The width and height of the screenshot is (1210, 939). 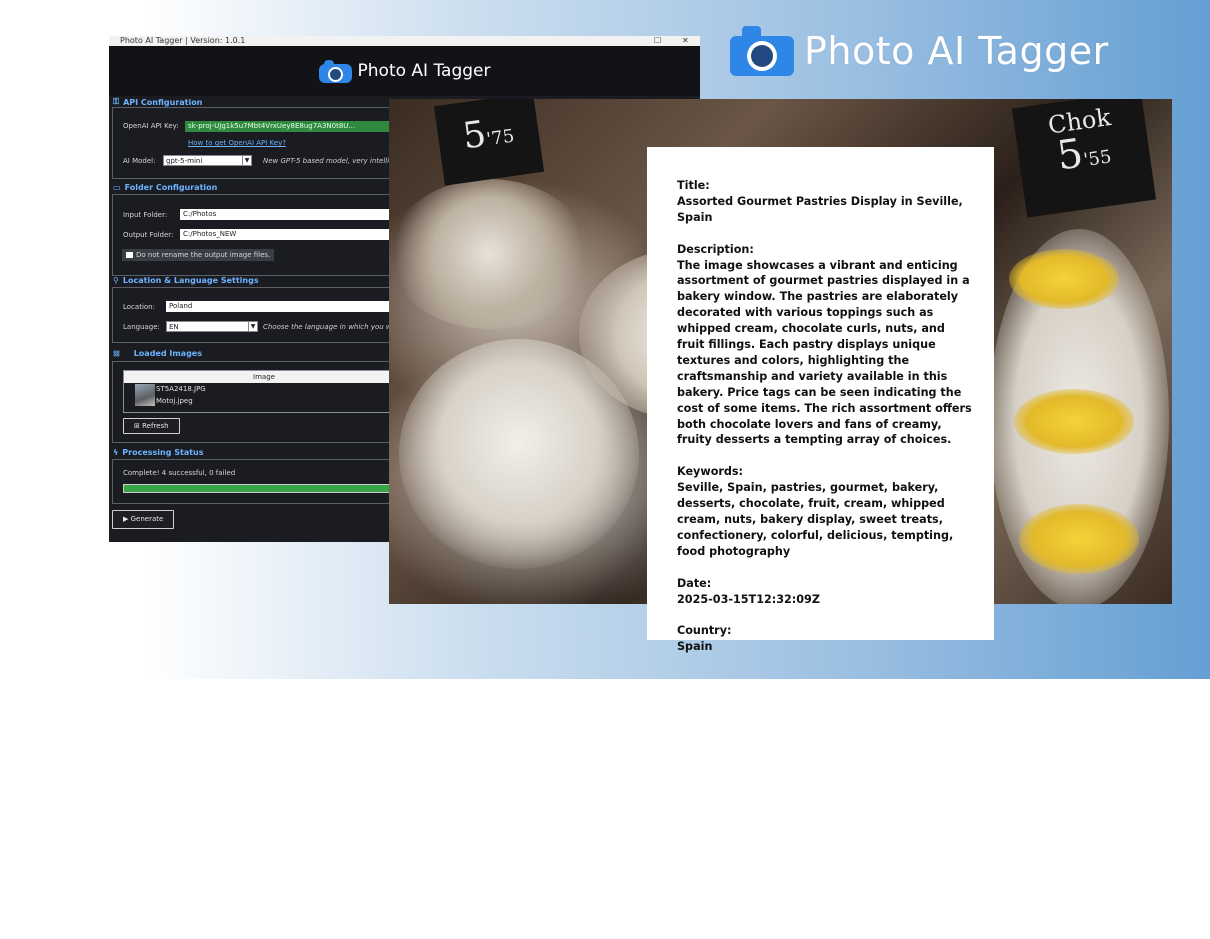 What do you see at coordinates (184, 161) in the screenshot?
I see `ai-model-value: gpt-5-mini` at bounding box center [184, 161].